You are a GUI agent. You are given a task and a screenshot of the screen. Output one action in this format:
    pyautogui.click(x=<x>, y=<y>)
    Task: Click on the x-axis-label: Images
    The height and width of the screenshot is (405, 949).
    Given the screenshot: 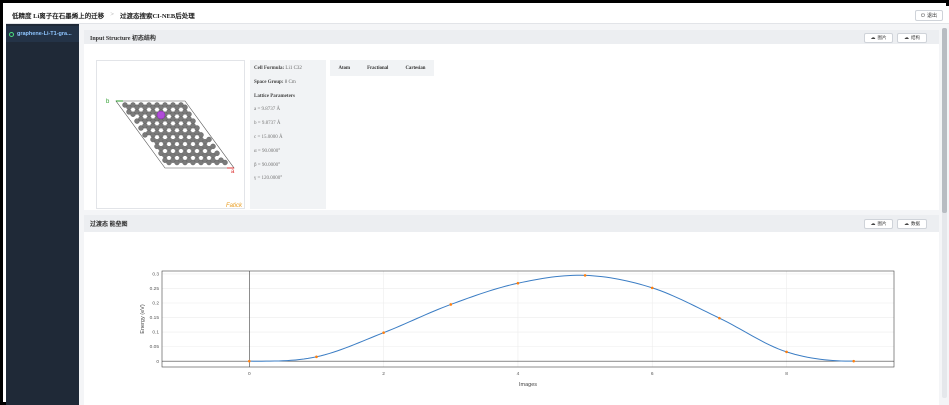 What is the action you would take?
    pyautogui.click(x=528, y=385)
    